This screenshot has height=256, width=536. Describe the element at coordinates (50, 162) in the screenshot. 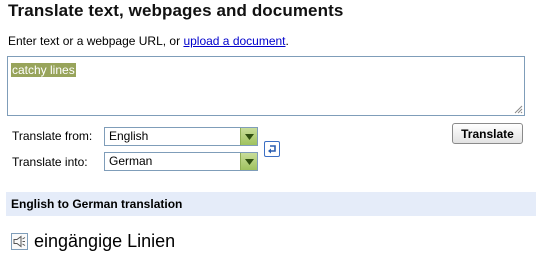

I see `translate-into-label: Translate into:` at that location.